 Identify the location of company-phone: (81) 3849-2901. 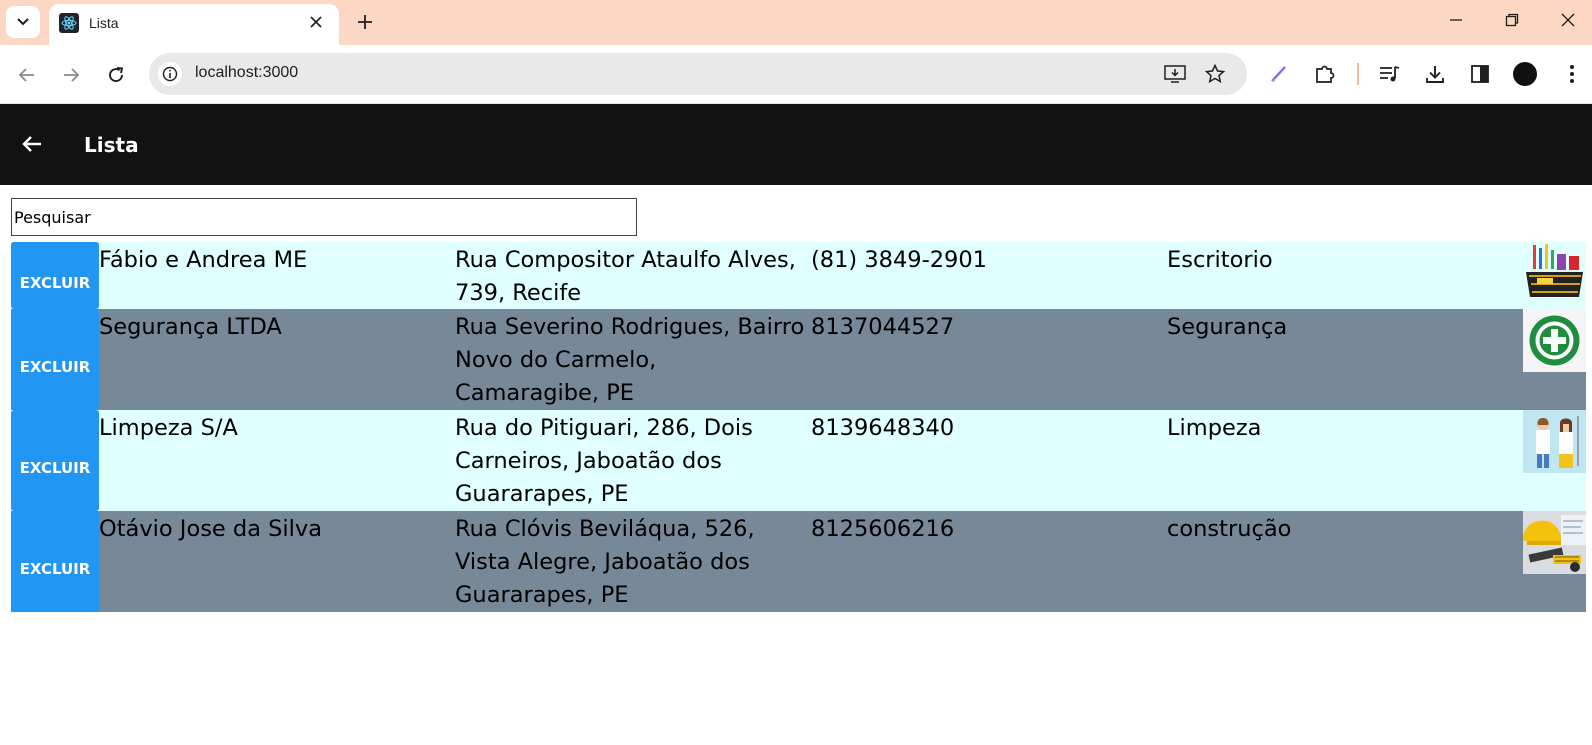
(899, 260).